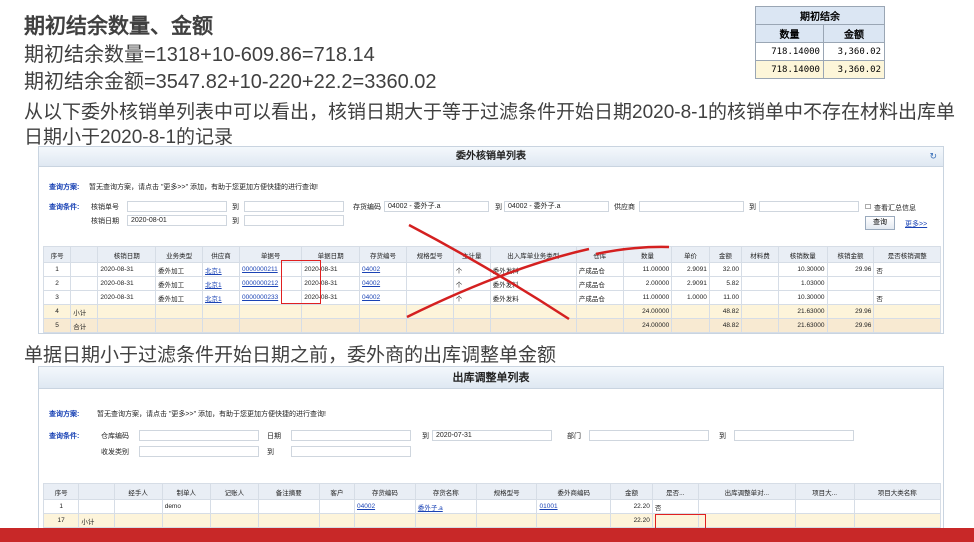 The image size is (974, 542). I want to click on date-from-input, so click(351, 435).